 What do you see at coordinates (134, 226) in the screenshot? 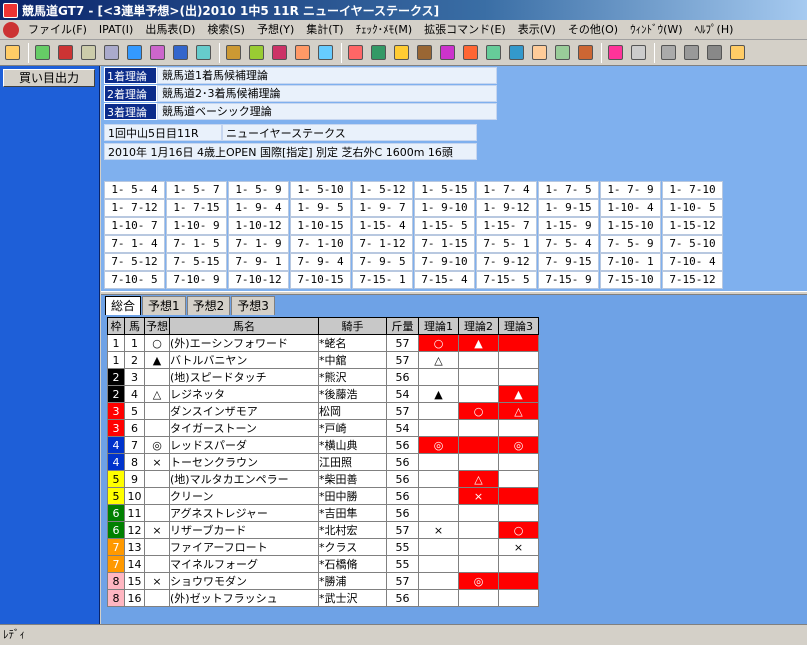
I see `combo-cell: 1-10- 7` at bounding box center [134, 226].